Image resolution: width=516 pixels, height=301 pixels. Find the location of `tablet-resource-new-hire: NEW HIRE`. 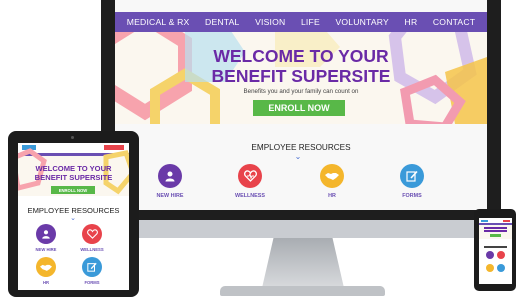

tablet-resource-new-hire: NEW HIRE is located at coordinates (46, 238).